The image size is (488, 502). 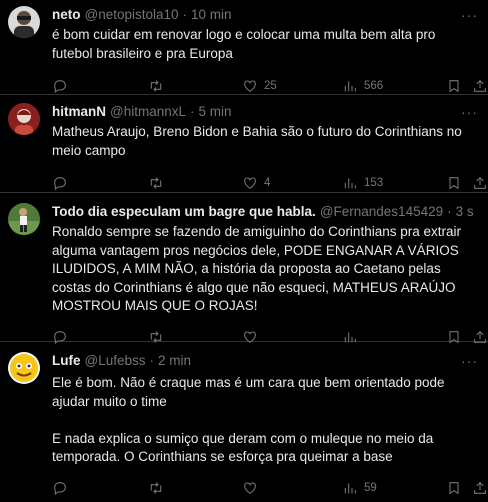 I want to click on views-count: 153, so click(x=374, y=183).